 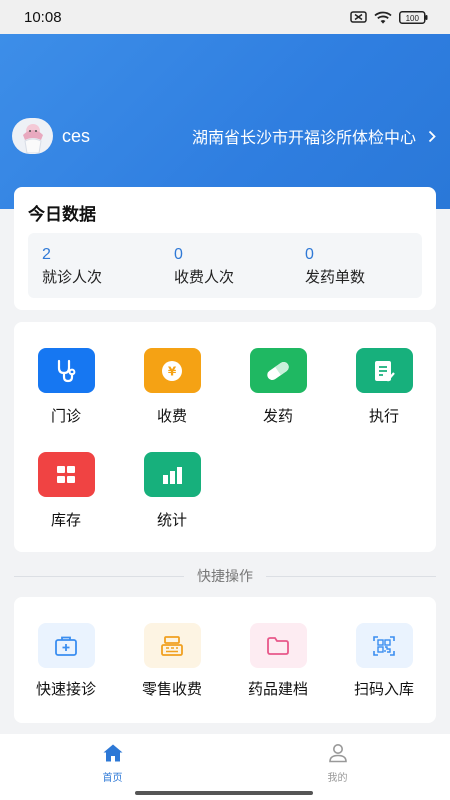 I want to click on clinic-selector: 湖南省长沙市开福诊所体检中心, so click(x=314, y=136).